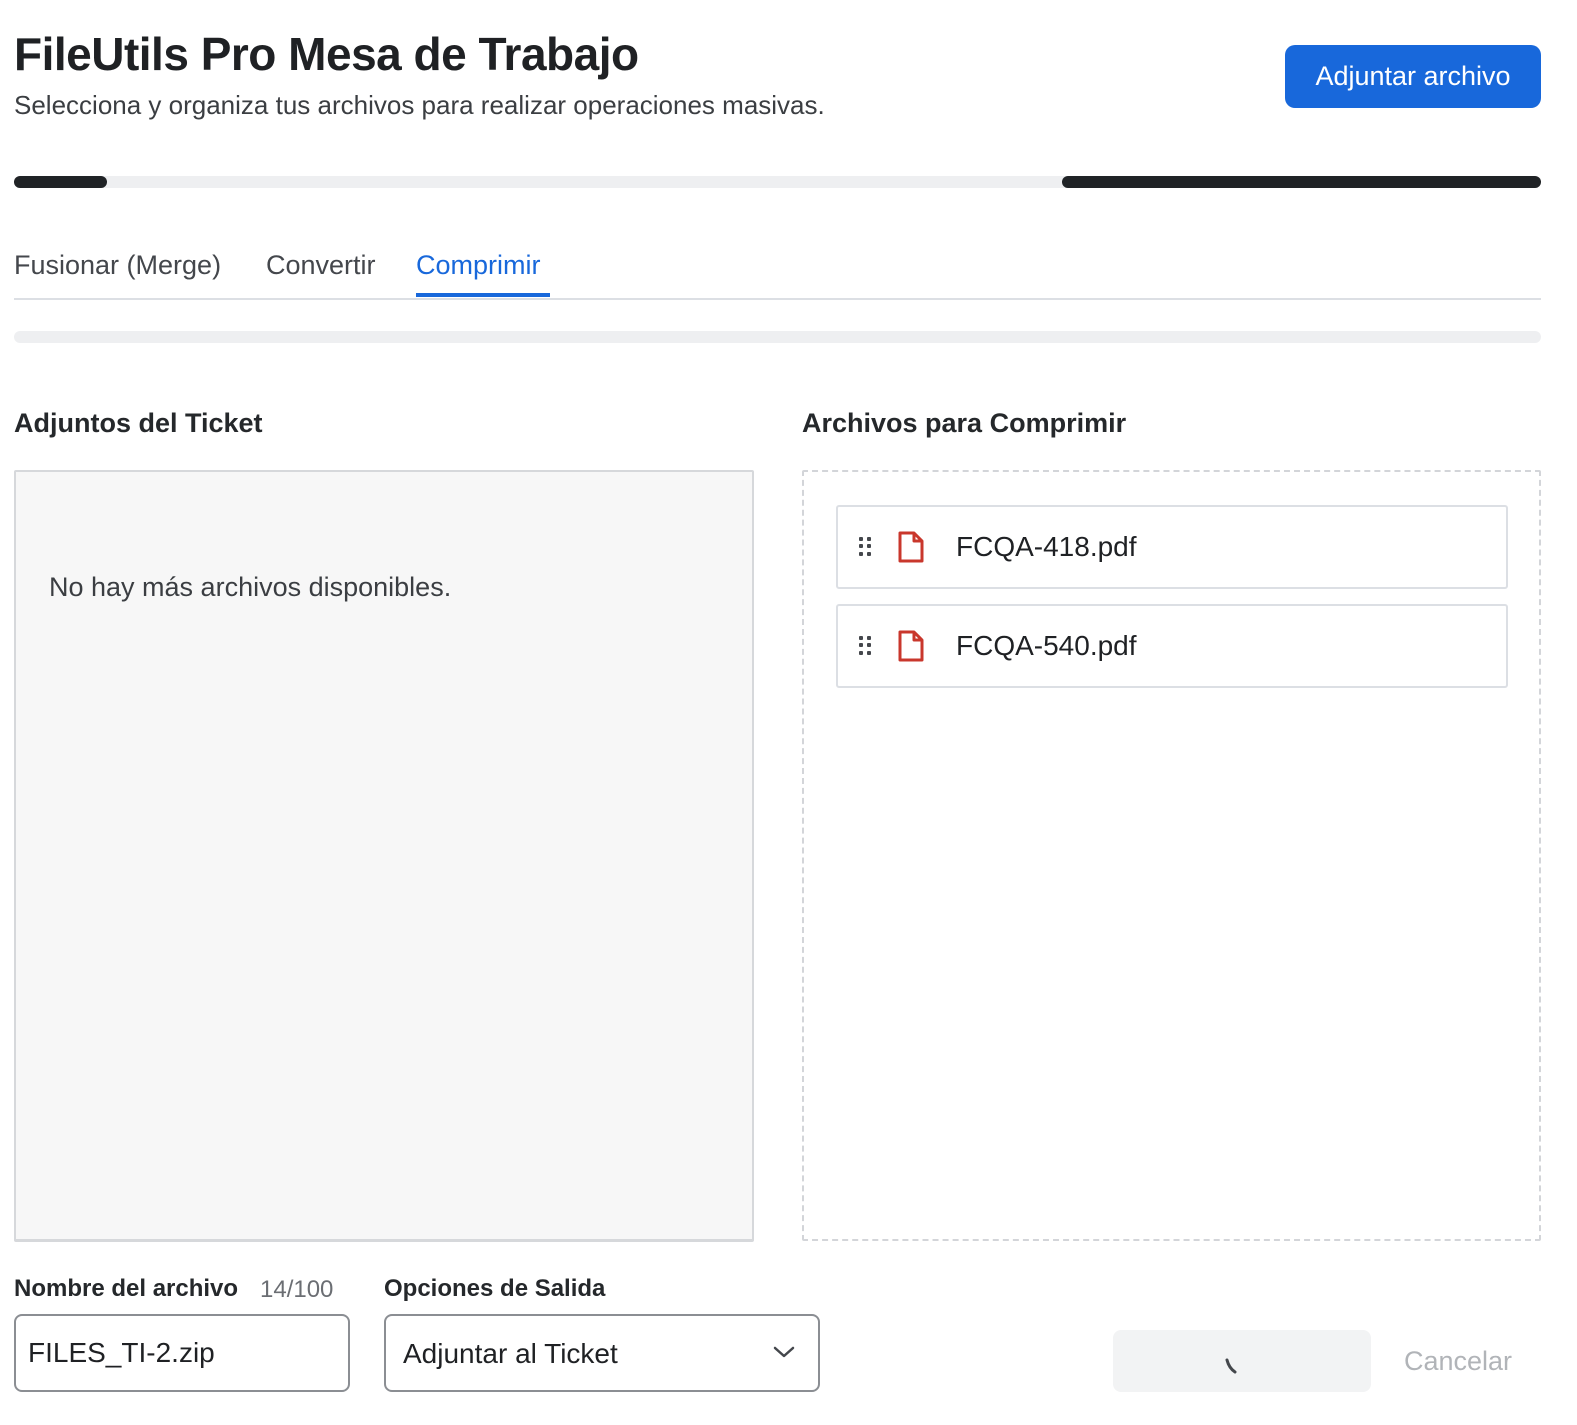  Describe the element at coordinates (478, 265) in the screenshot. I see `tab-compress: Comprimir` at that location.